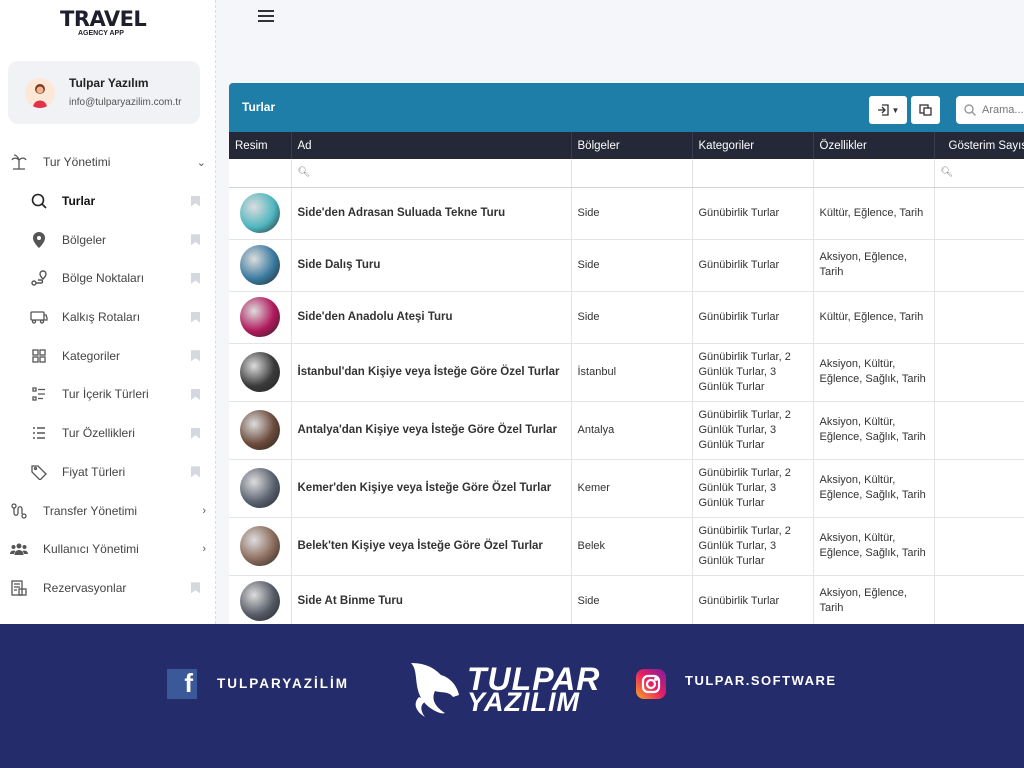  I want to click on instagram-handle: TULPAR.SOFTWARE, so click(761, 680).